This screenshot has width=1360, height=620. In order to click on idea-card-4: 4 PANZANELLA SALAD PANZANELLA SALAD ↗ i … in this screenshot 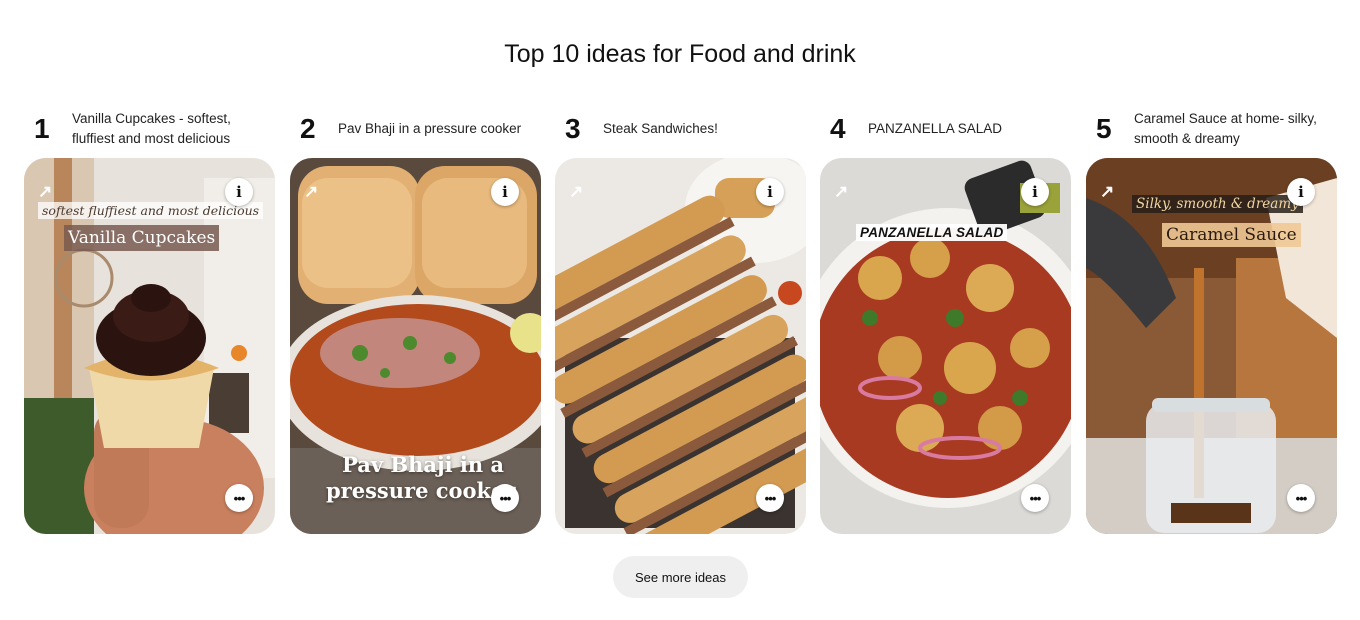, I will do `click(945, 317)`.